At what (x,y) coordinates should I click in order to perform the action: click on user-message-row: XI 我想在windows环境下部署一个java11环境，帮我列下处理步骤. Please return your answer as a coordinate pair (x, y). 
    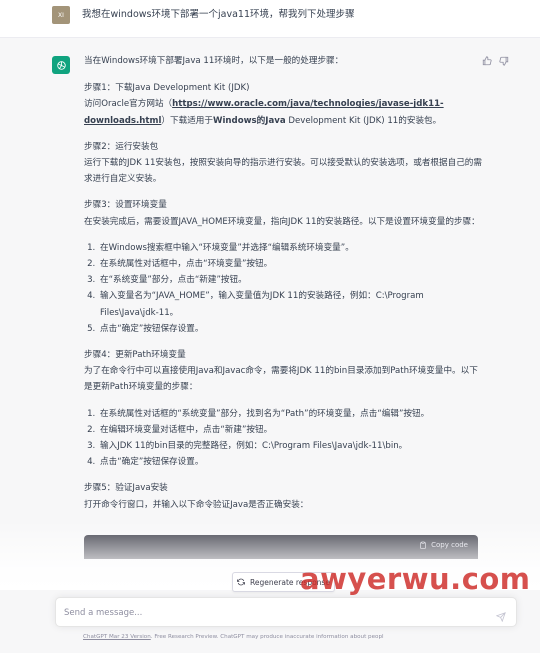
    Looking at the image, I should click on (270, 19).